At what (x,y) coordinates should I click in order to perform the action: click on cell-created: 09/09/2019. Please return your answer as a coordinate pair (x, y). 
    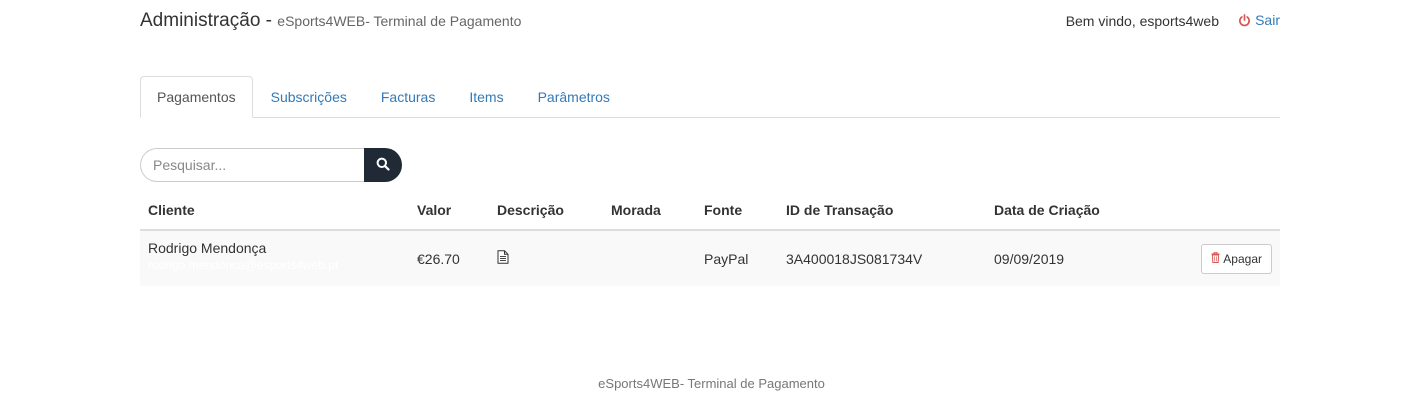
    Looking at the image, I should click on (1066, 258).